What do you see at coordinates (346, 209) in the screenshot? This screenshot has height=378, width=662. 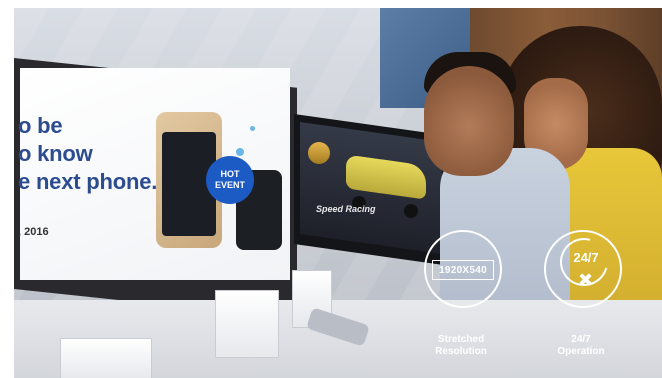 I see `game-title: Speed Racing` at bounding box center [346, 209].